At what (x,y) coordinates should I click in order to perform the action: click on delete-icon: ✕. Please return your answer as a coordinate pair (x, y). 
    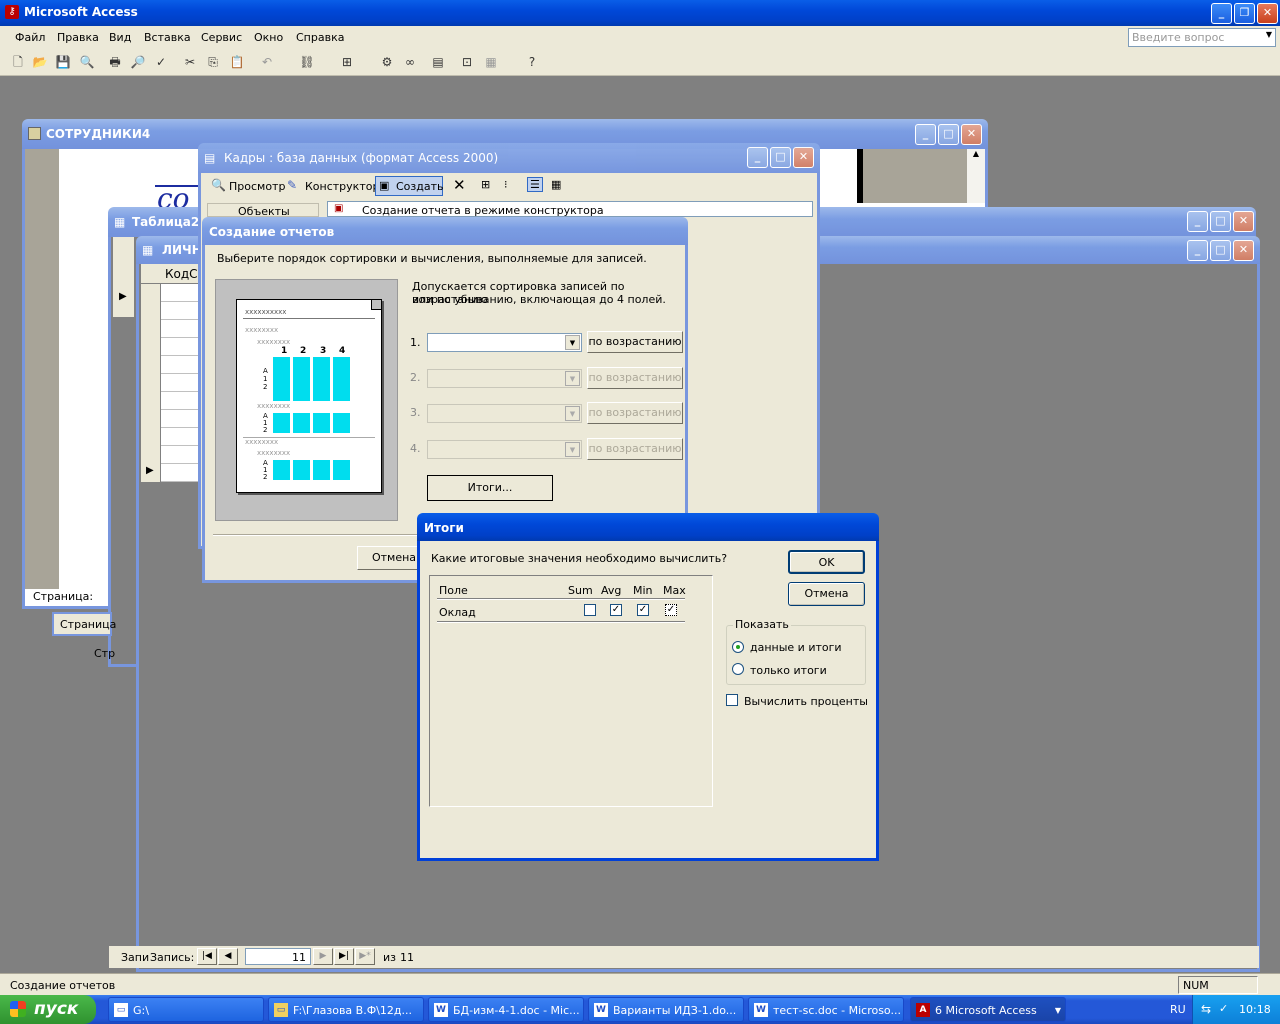
    Looking at the image, I should click on (459, 185).